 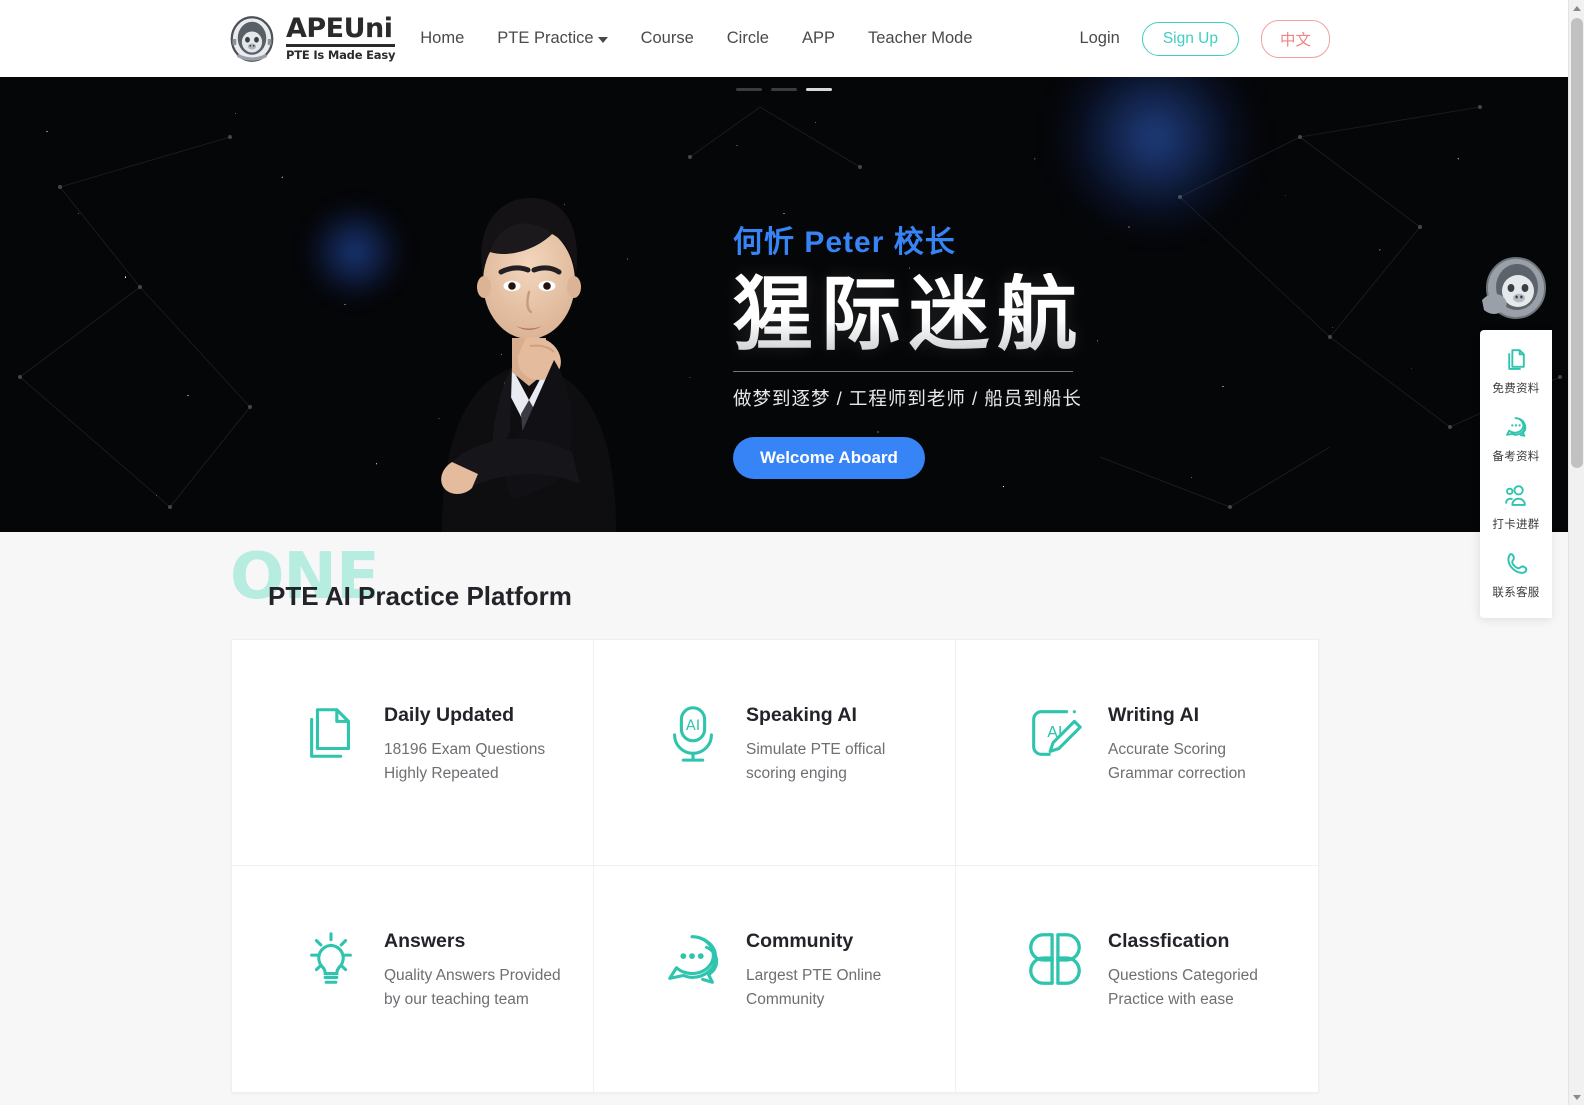 What do you see at coordinates (1576, 1097) in the screenshot?
I see `scroll-down-arrow-icon` at bounding box center [1576, 1097].